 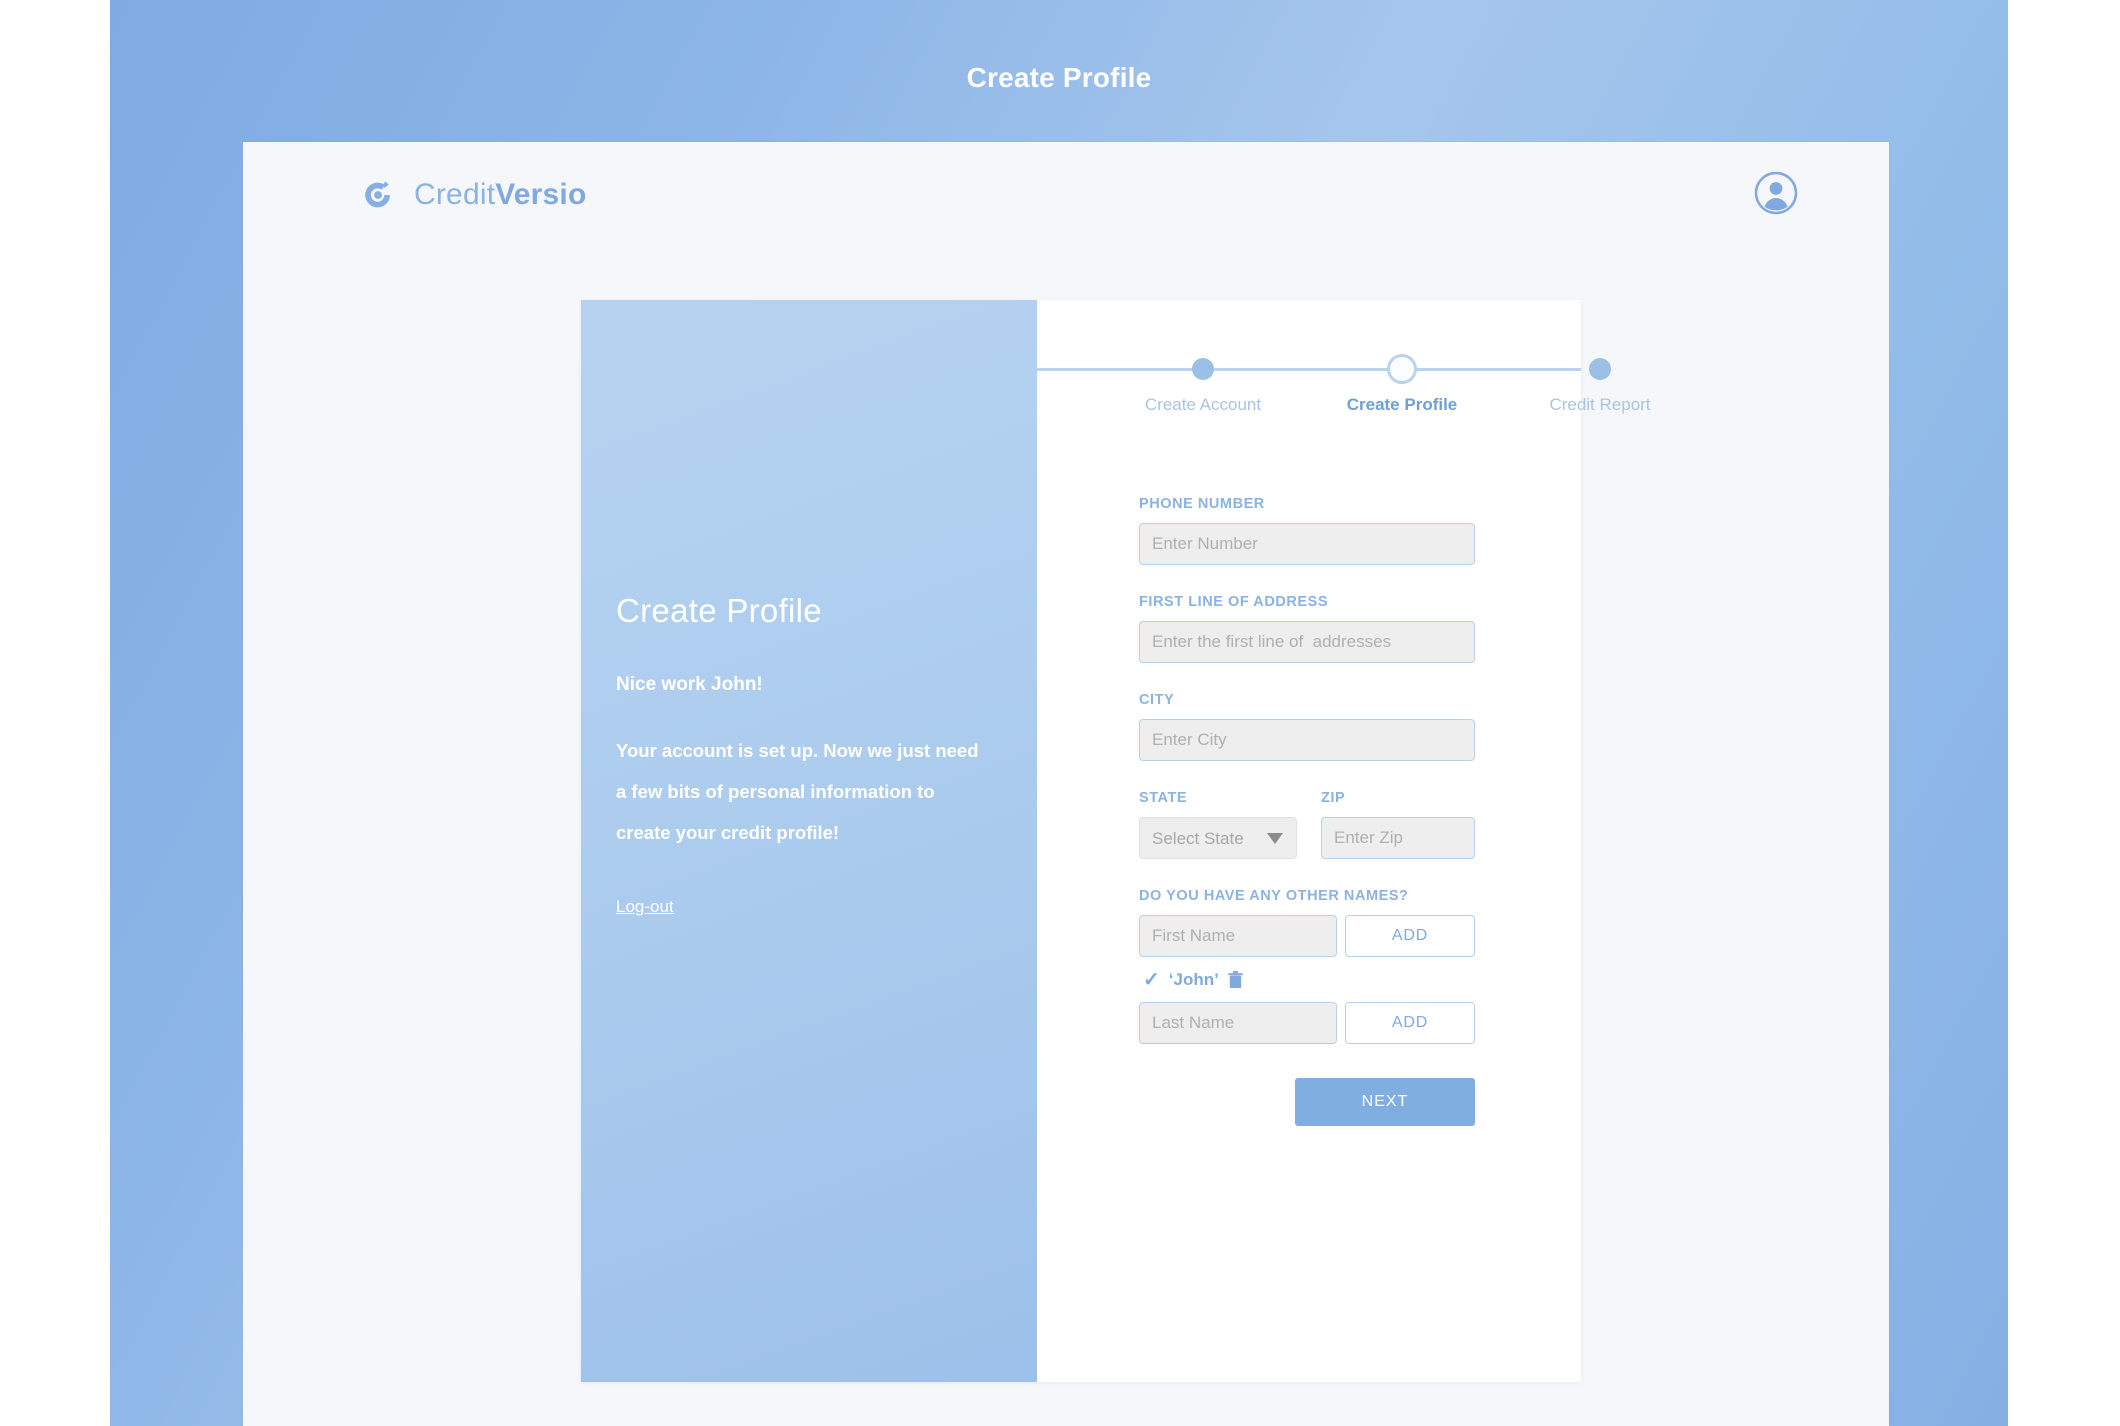 What do you see at coordinates (1333, 798) in the screenshot?
I see `zip-label: ZIP` at bounding box center [1333, 798].